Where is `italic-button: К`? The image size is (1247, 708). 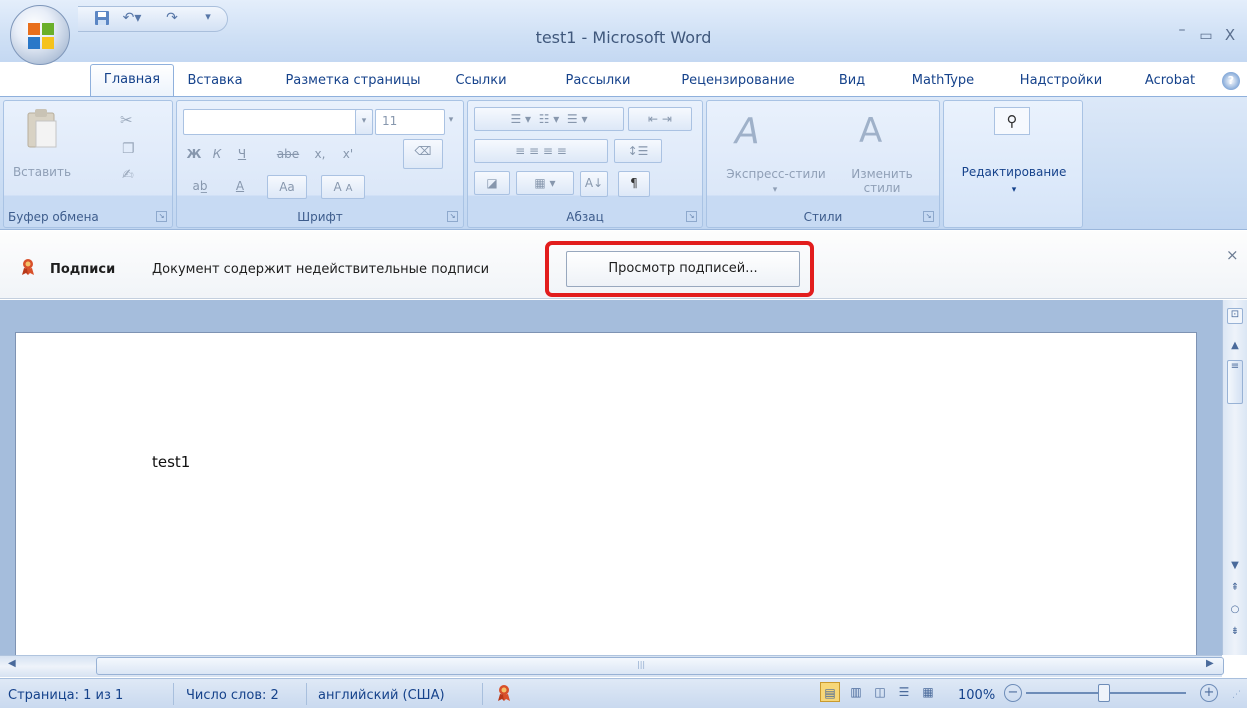
italic-button: К is located at coordinates (217, 155).